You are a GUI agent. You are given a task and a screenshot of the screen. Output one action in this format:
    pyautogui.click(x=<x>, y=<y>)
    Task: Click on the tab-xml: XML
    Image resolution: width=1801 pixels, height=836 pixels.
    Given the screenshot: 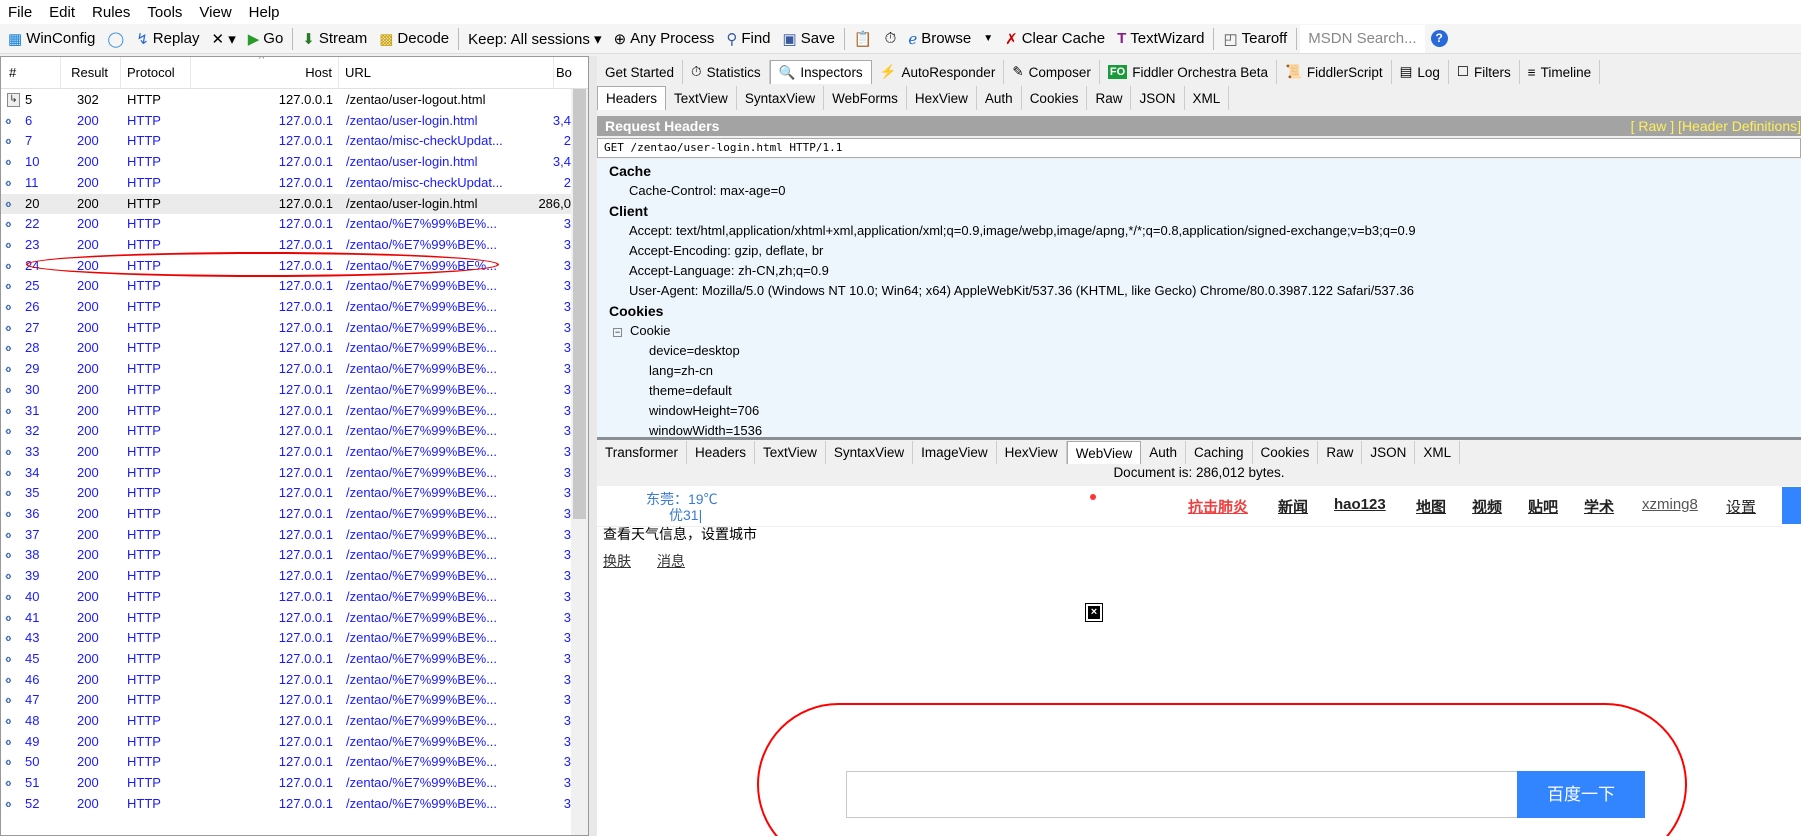 What is the action you would take?
    pyautogui.click(x=1438, y=452)
    